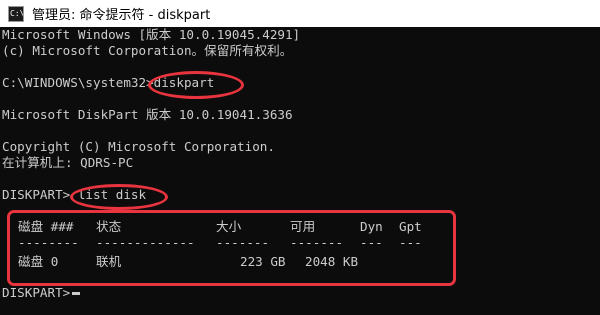 The width and height of the screenshot is (600, 315). Describe the element at coordinates (138, 146) in the screenshot. I see `console-line-diskpart-copyright: Copyright (C) Microsoft Corporation.` at that location.